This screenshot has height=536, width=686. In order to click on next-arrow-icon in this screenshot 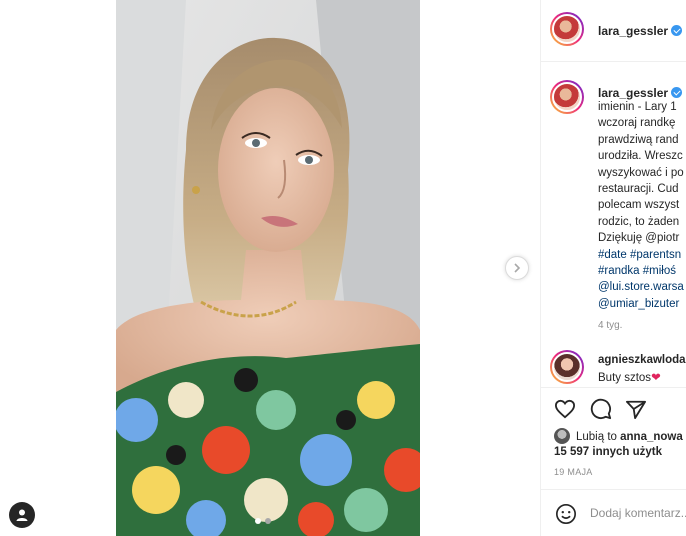, I will do `click(517, 268)`.